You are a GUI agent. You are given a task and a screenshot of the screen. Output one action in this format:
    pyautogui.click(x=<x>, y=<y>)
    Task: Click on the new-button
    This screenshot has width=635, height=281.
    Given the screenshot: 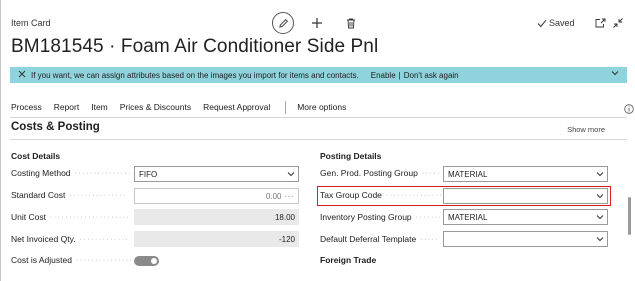 What is the action you would take?
    pyautogui.click(x=317, y=23)
    